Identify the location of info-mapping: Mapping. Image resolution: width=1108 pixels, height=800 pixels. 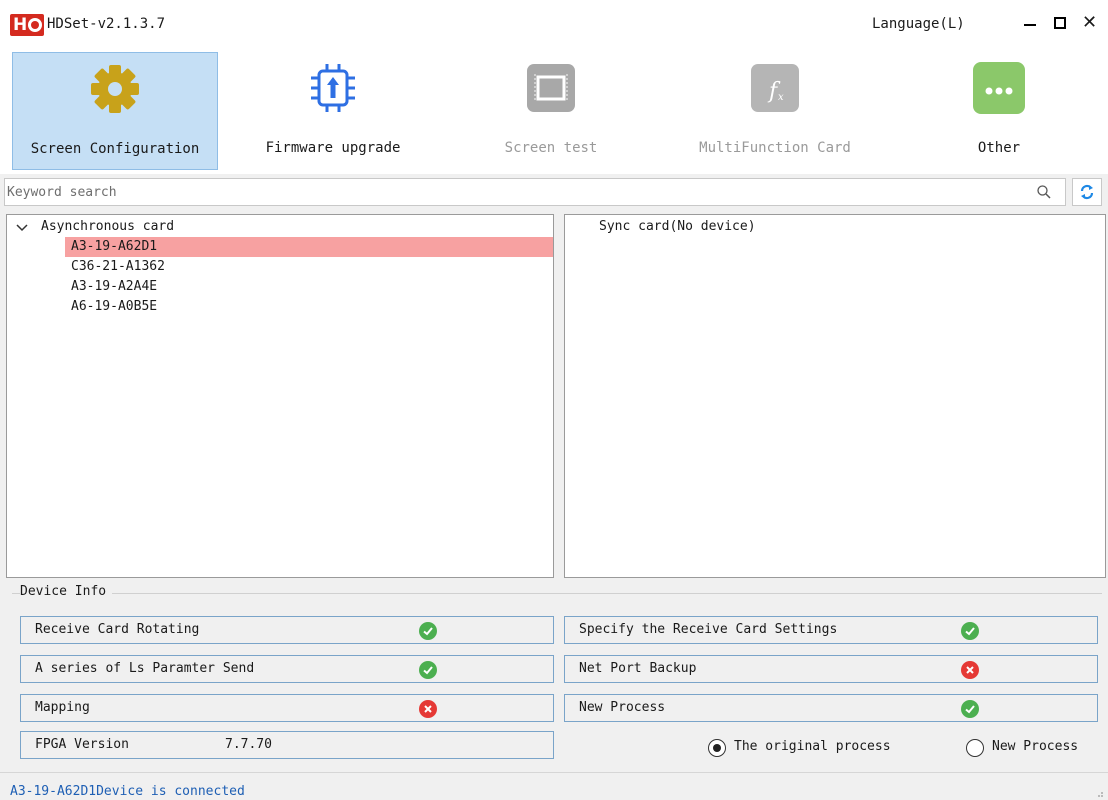
(287, 708).